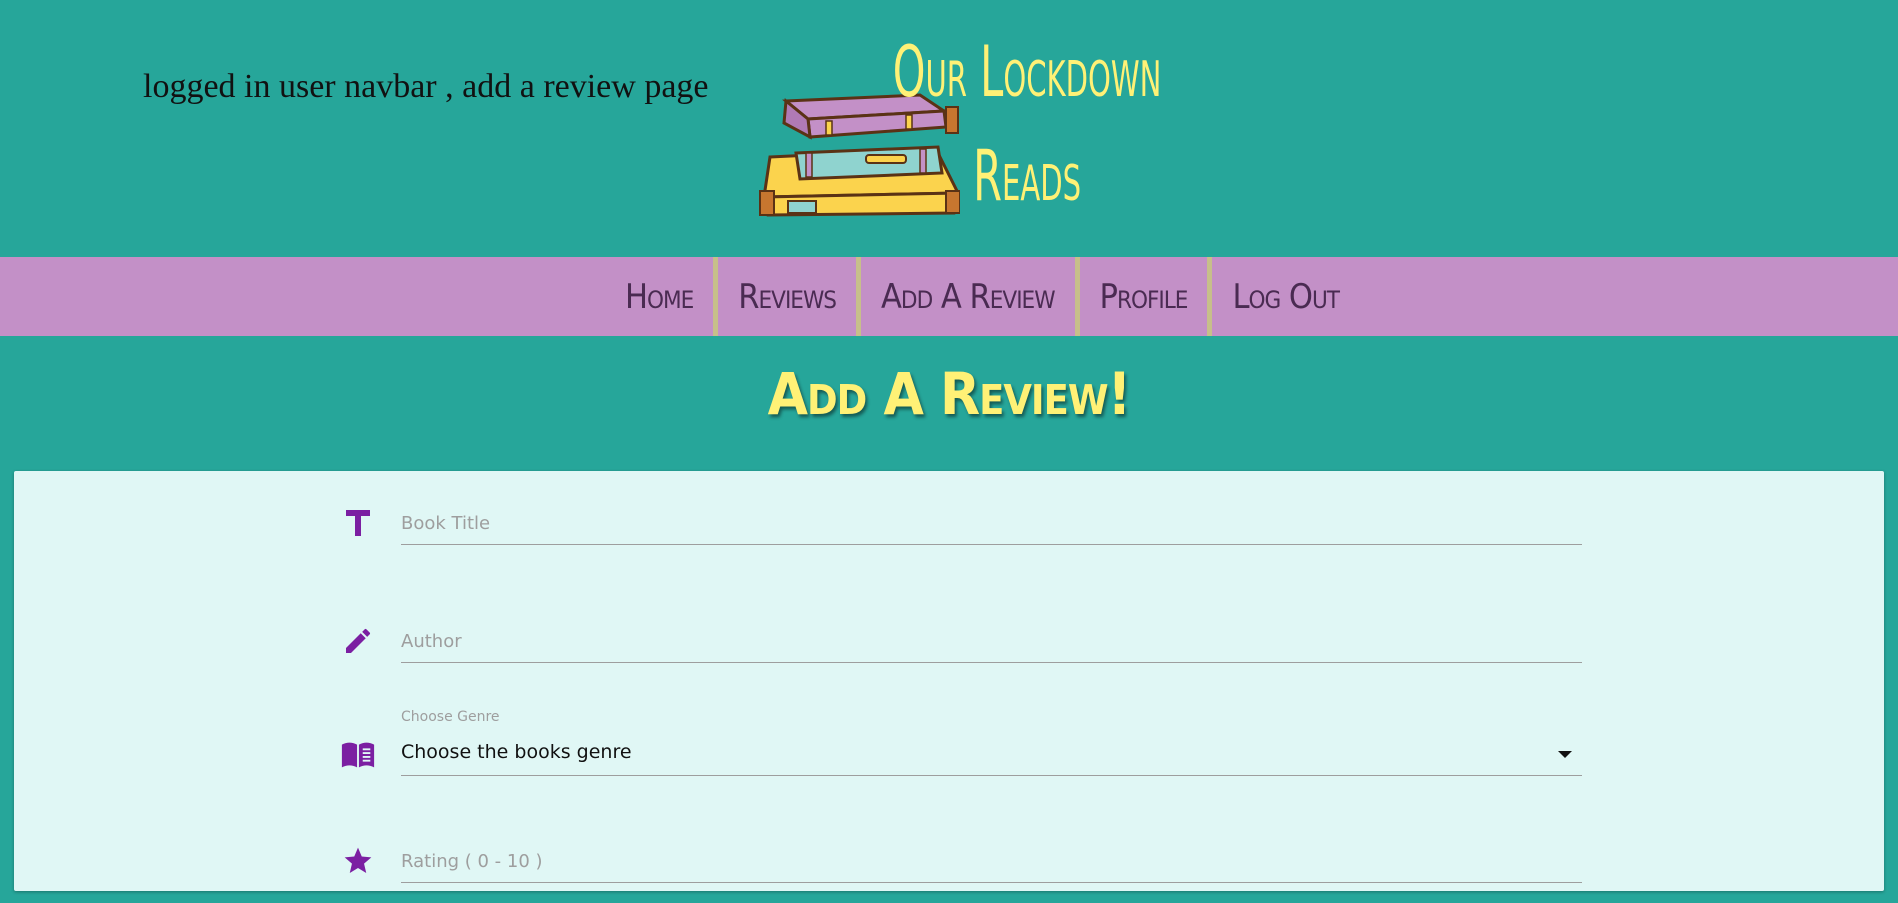  I want to click on genre-label: Choose Genre, so click(450, 717).